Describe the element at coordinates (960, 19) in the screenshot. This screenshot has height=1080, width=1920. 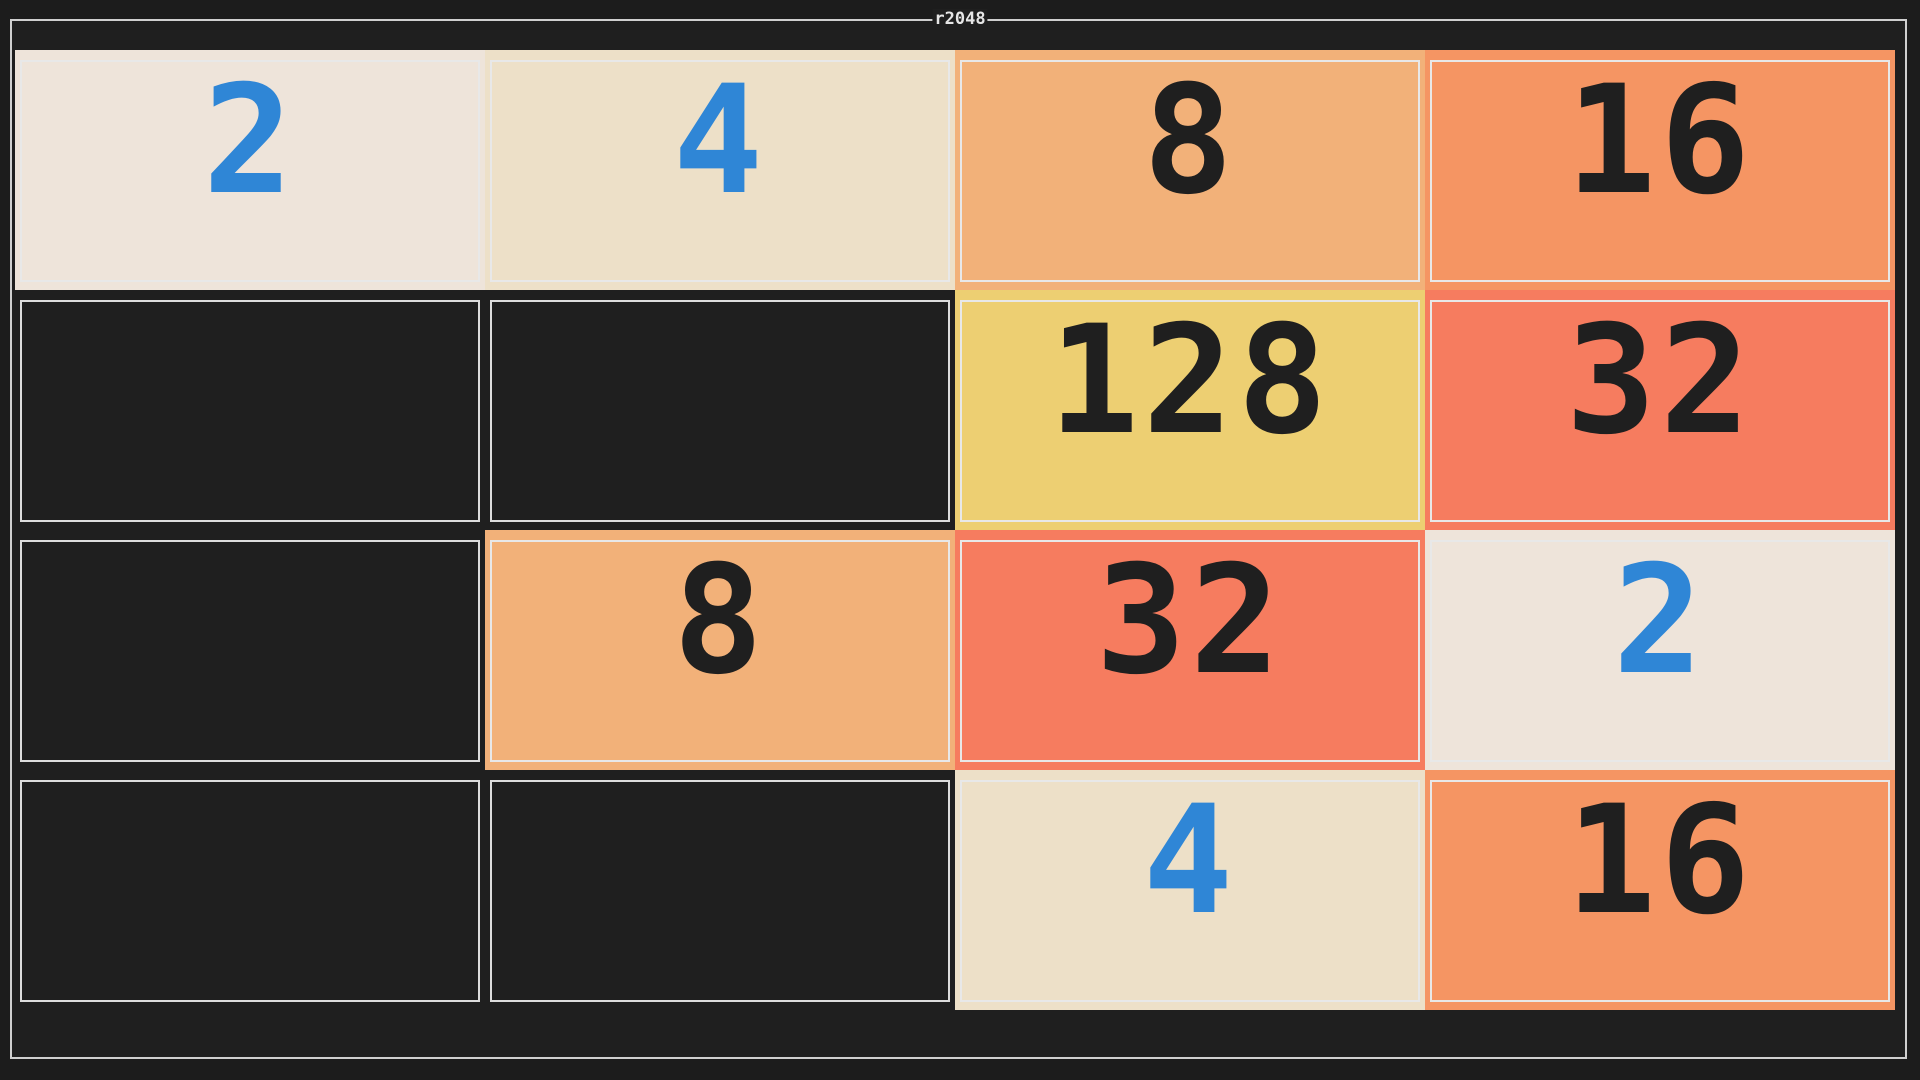
I see `window-title: r2048` at that location.